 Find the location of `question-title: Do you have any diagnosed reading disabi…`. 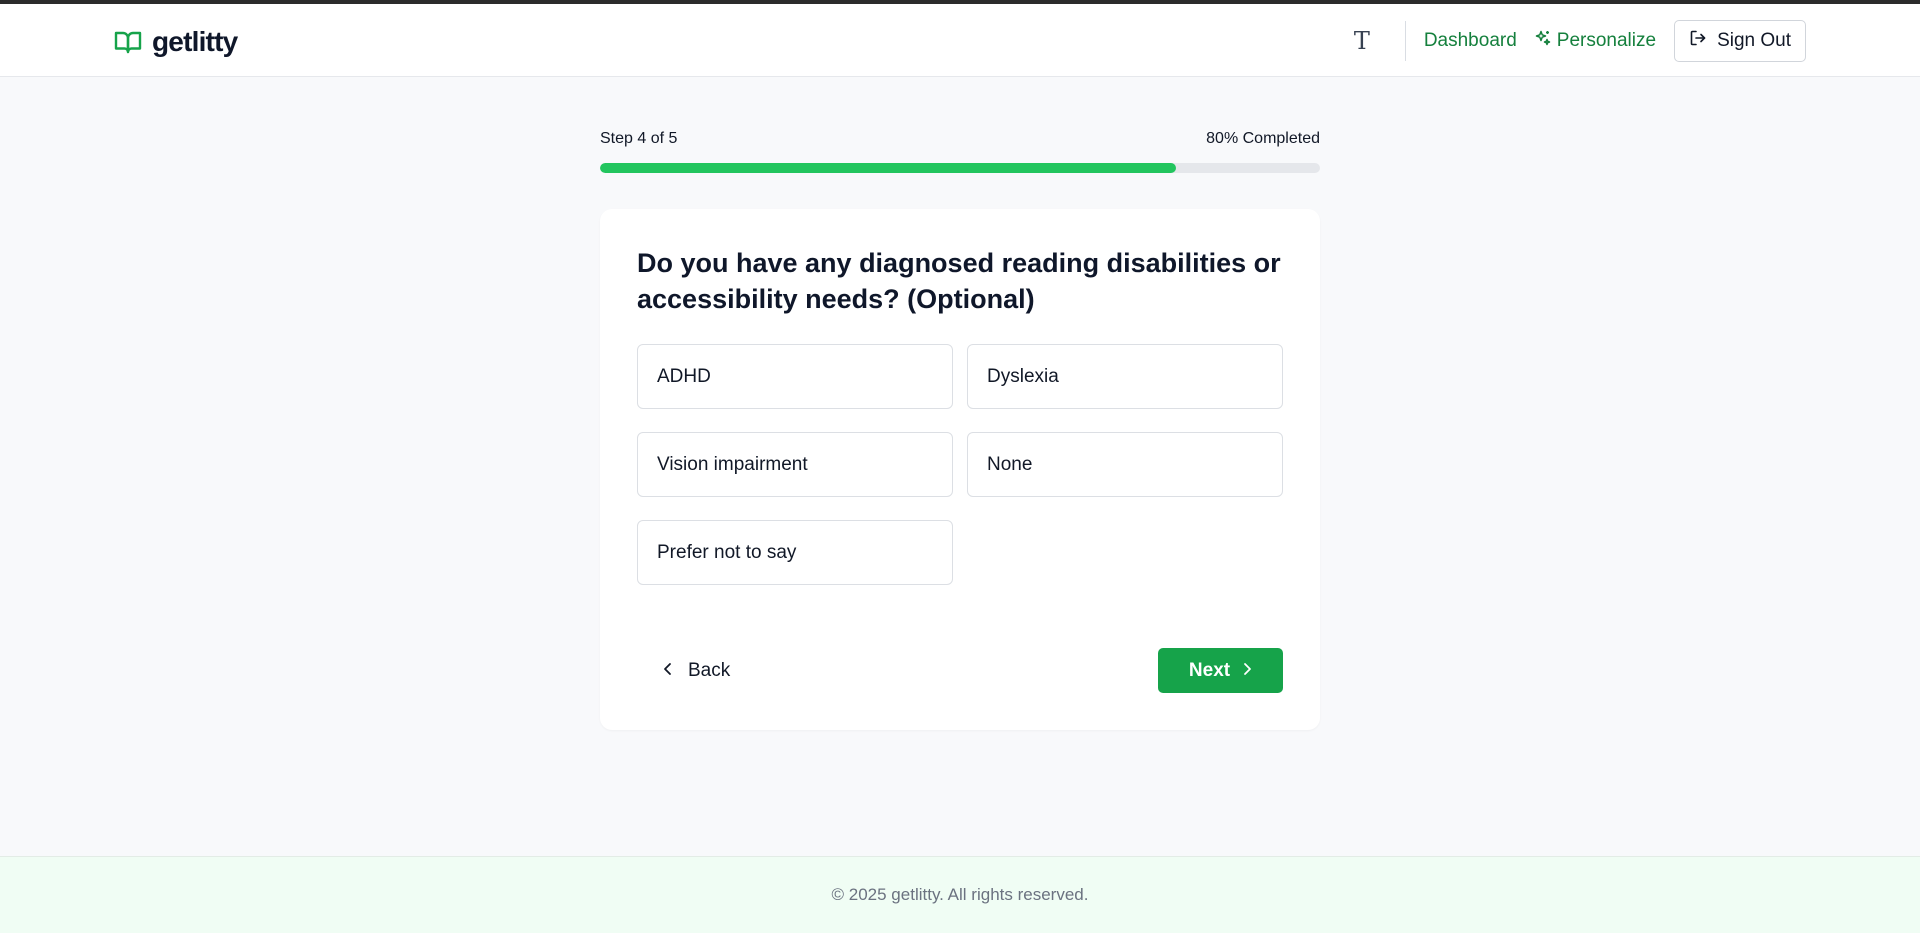

question-title: Do you have any diagnosed reading disabi… is located at coordinates (959, 281).